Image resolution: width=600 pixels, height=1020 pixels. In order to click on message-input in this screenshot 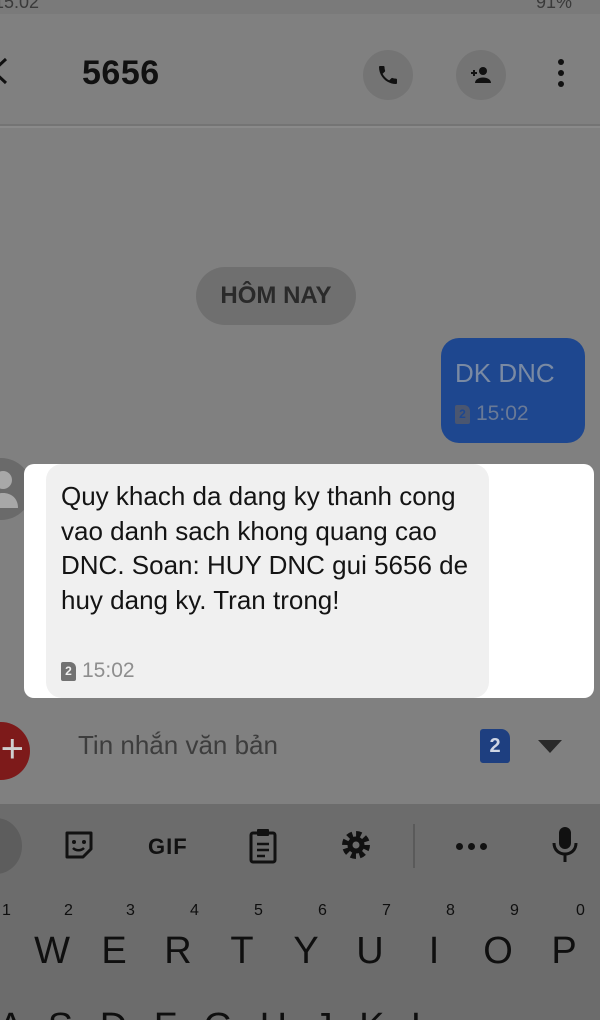, I will do `click(268, 745)`.